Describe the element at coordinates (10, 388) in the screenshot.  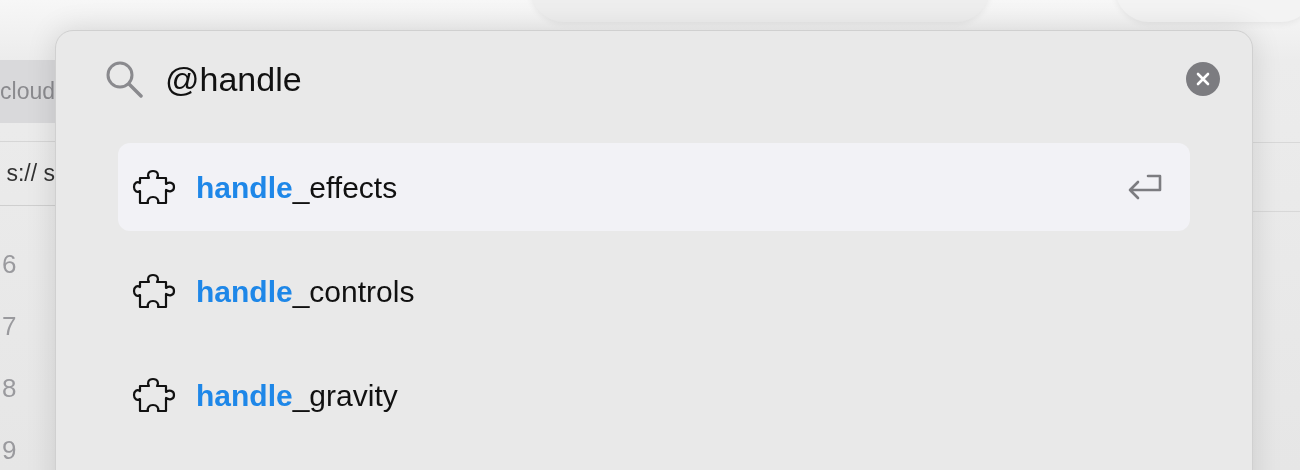
I see `line-number: 8` at that location.